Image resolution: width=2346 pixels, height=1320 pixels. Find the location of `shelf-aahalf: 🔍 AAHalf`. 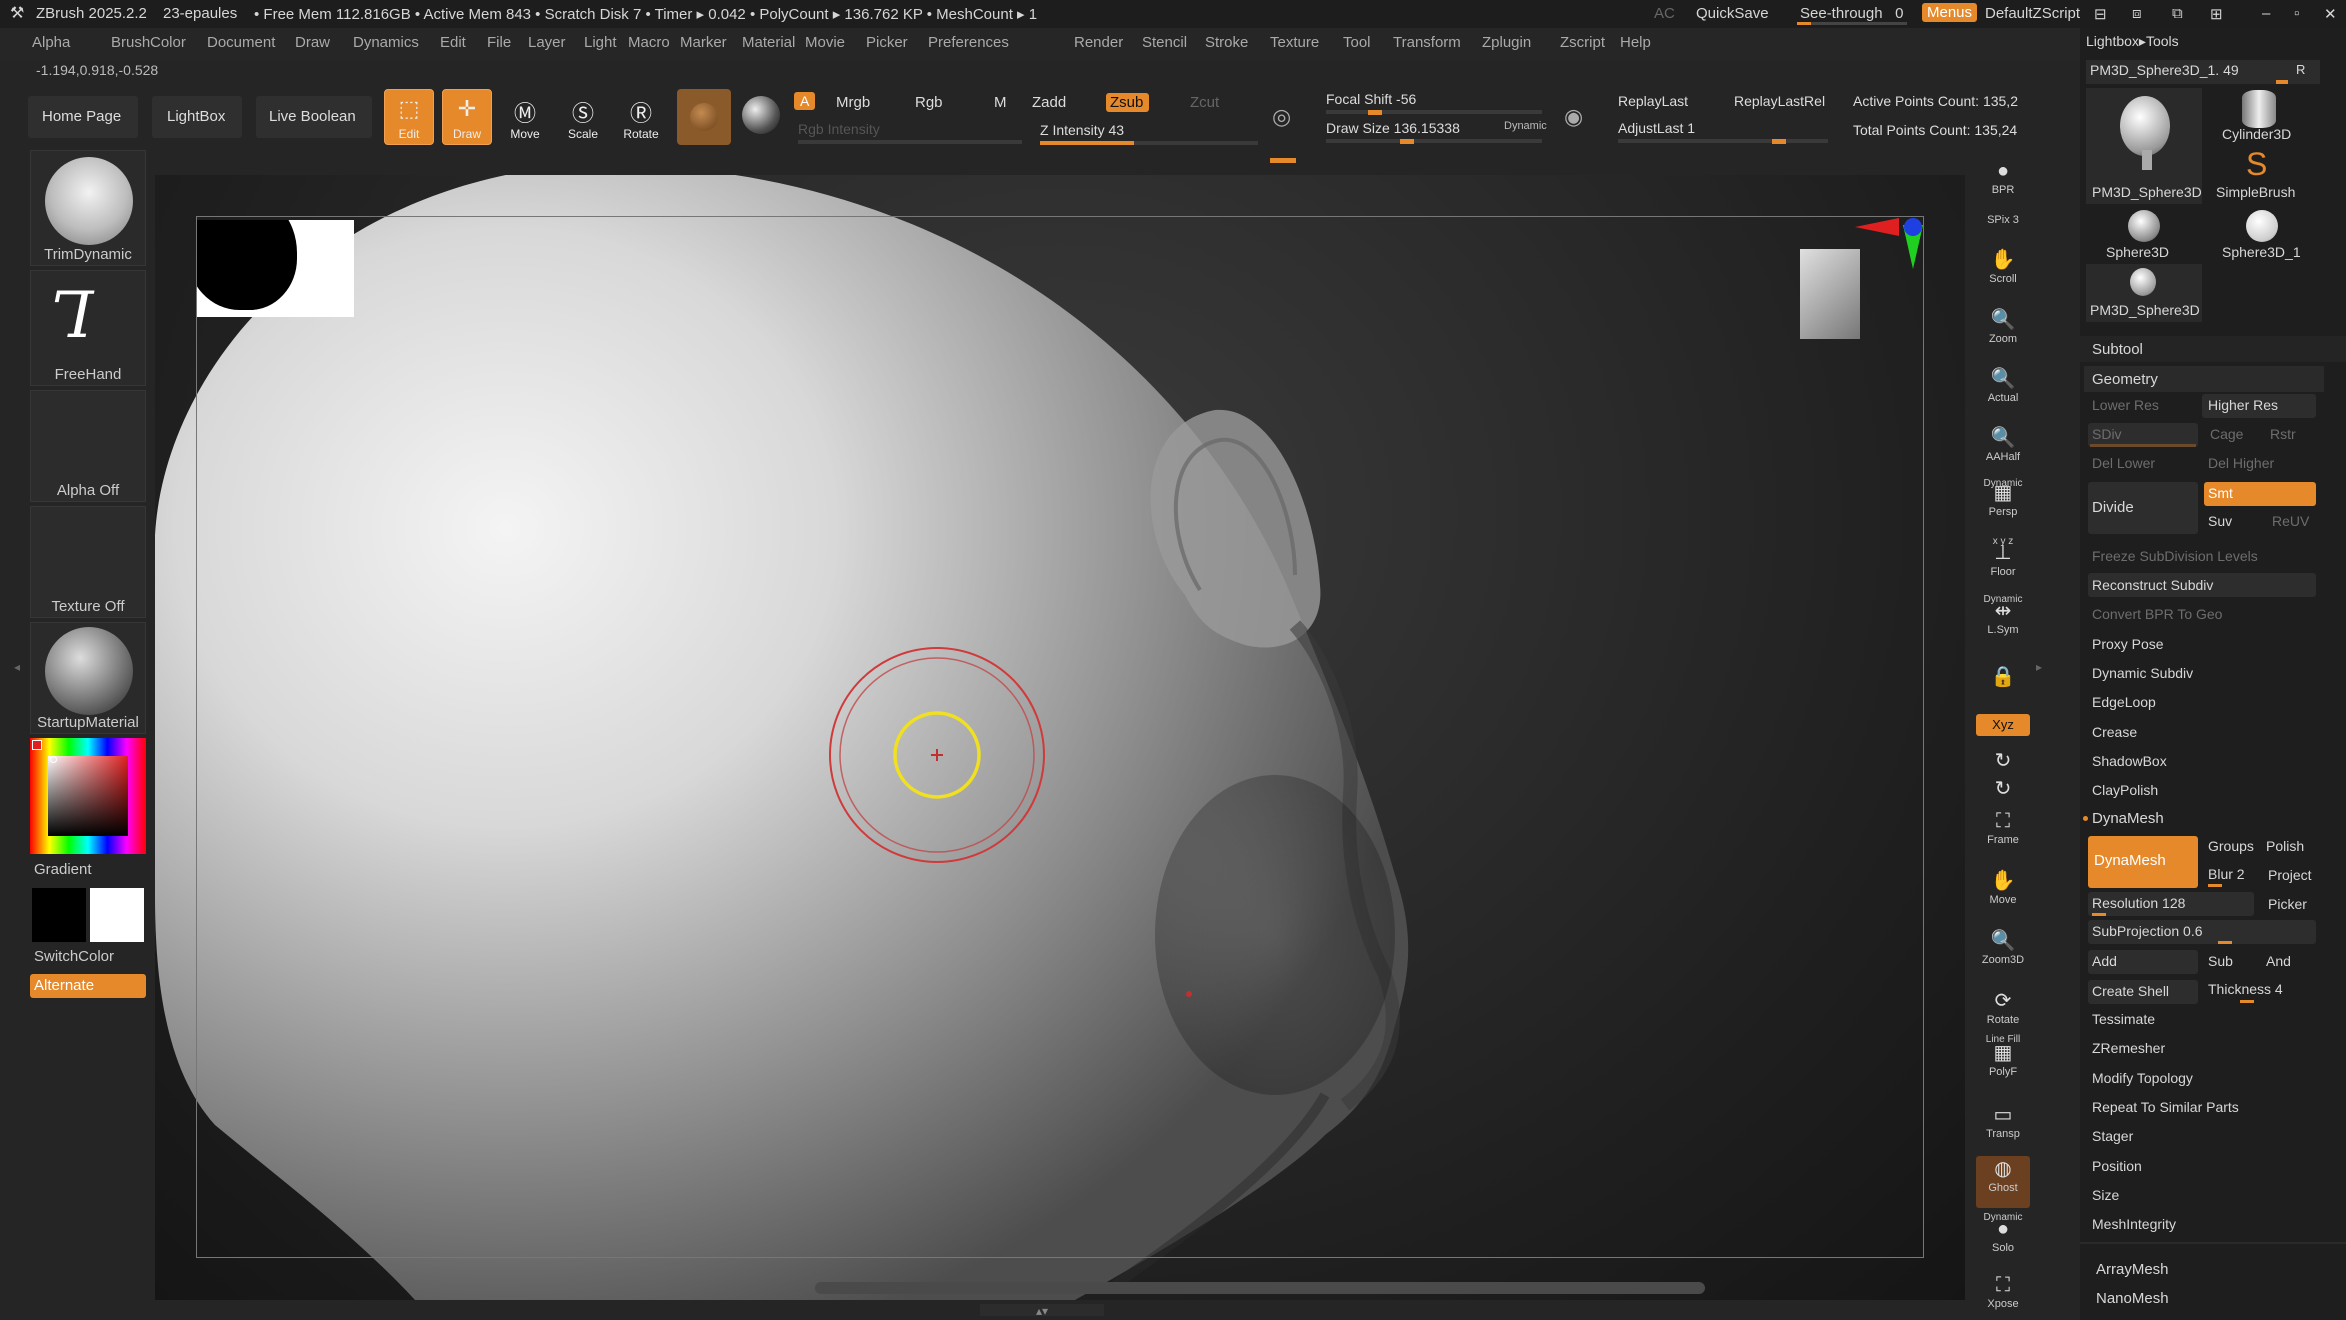

shelf-aahalf: 🔍 AAHalf is located at coordinates (2003, 451).